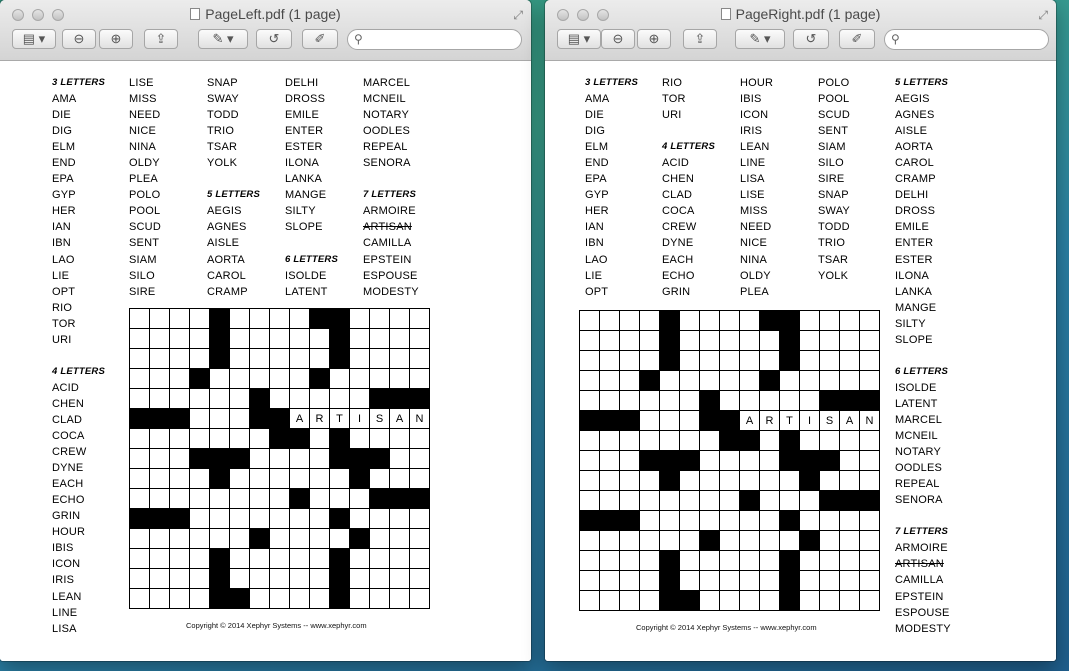 Image resolution: width=1069 pixels, height=671 pixels. I want to click on grid-cell: A, so click(849, 420).